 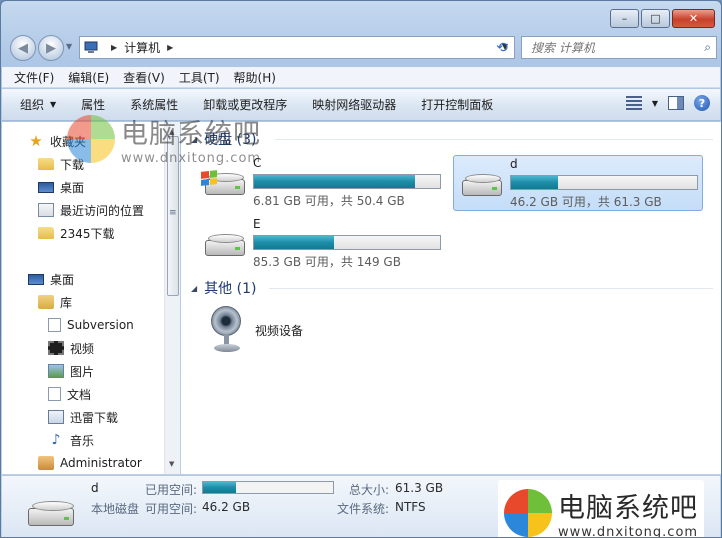 I want to click on drive-e: E 85.3 GB 可用，共 149 GB, so click(x=322, y=244).